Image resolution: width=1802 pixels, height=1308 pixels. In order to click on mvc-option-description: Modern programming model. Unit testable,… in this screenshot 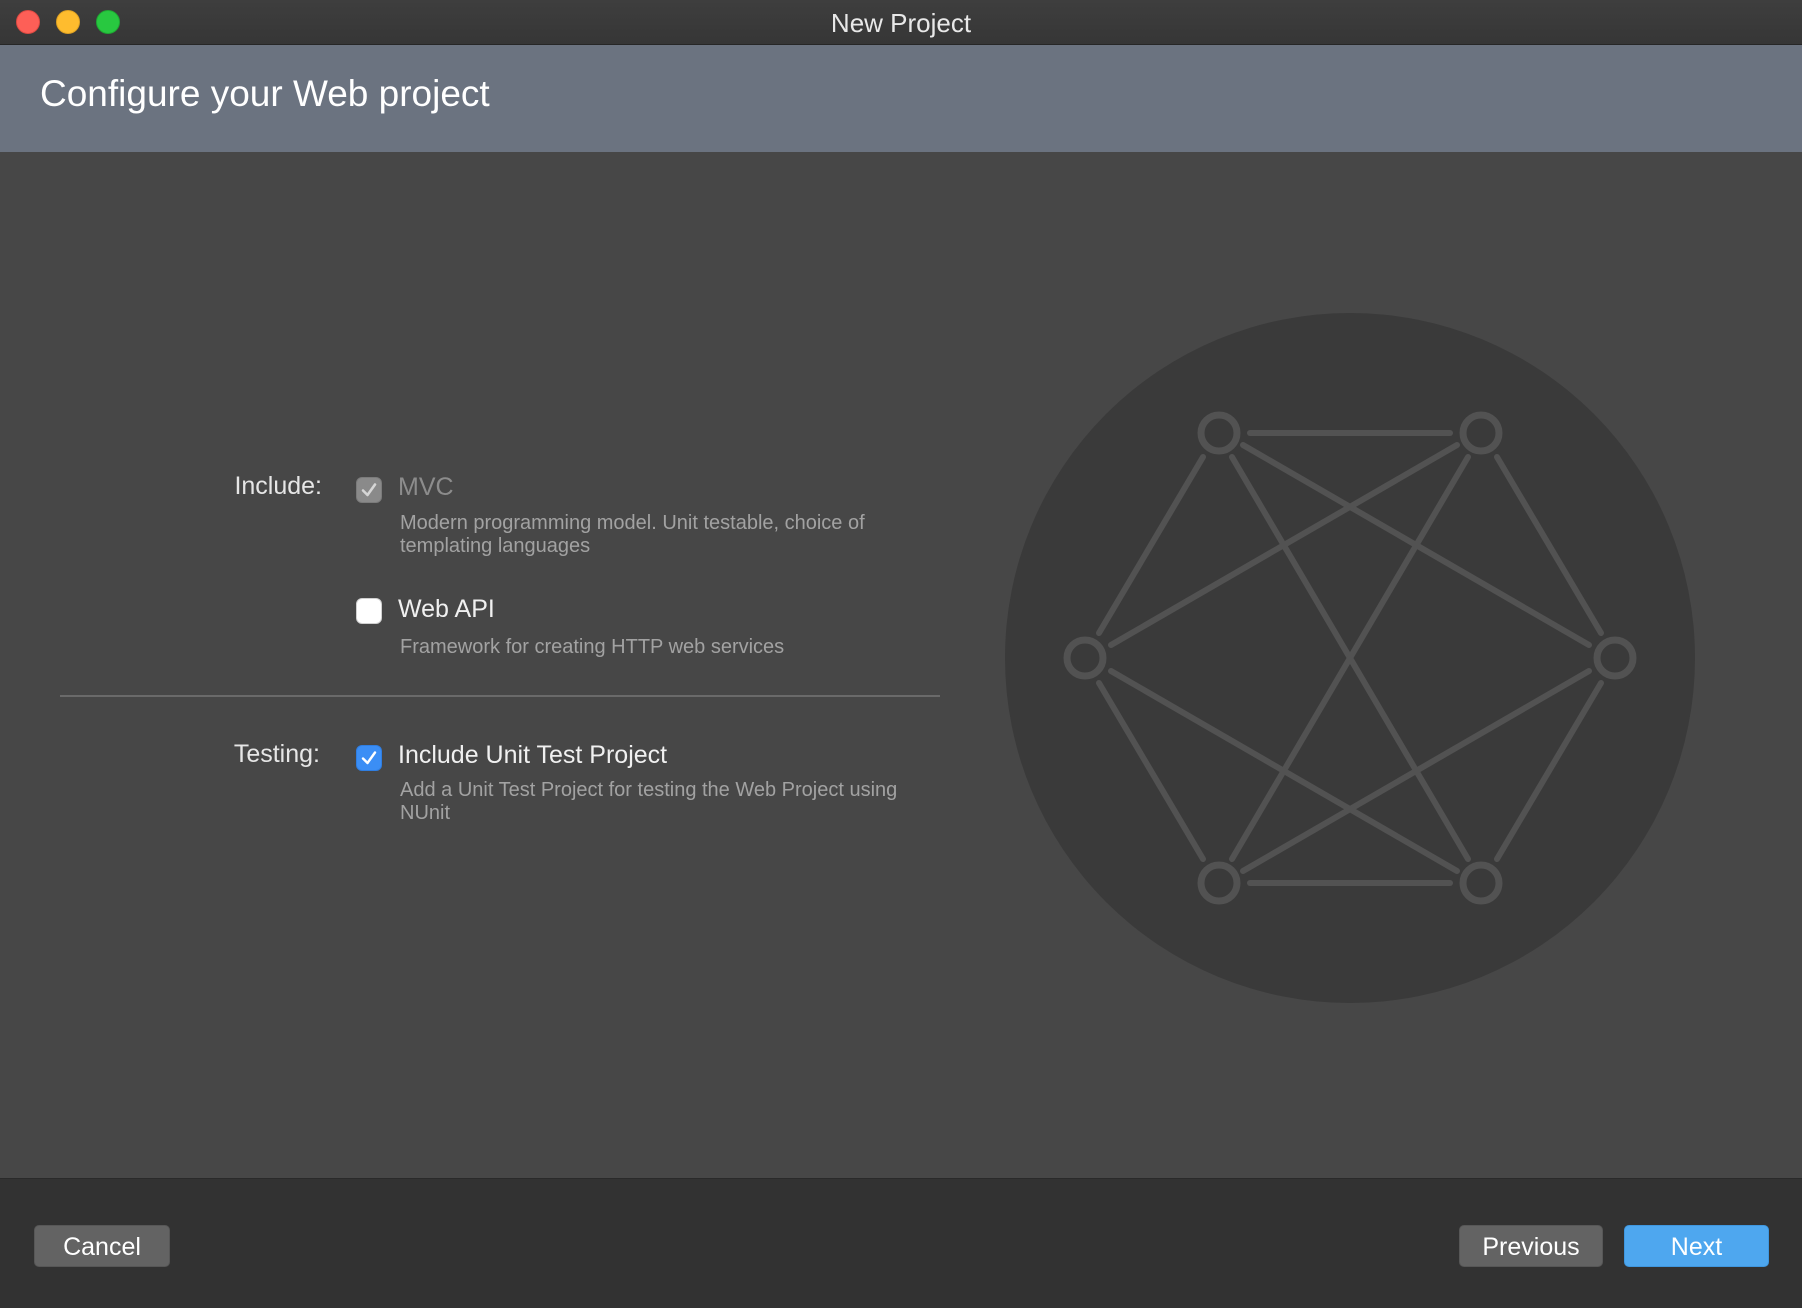, I will do `click(632, 534)`.